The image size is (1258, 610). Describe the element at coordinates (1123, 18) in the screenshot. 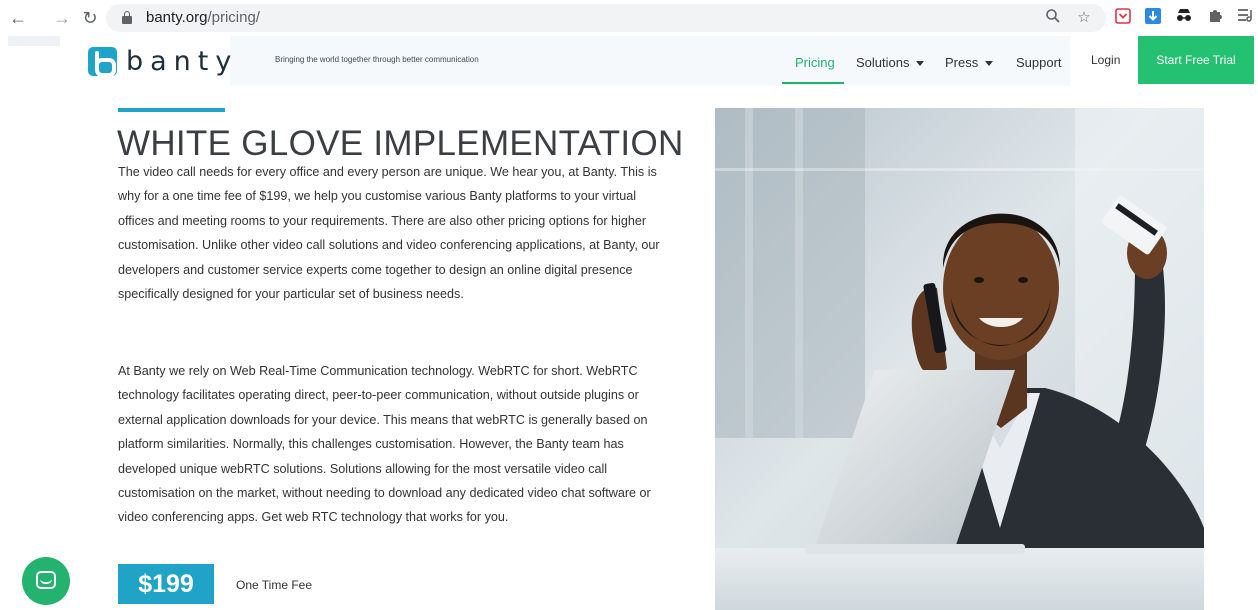

I see `pocket-extension-icon` at that location.